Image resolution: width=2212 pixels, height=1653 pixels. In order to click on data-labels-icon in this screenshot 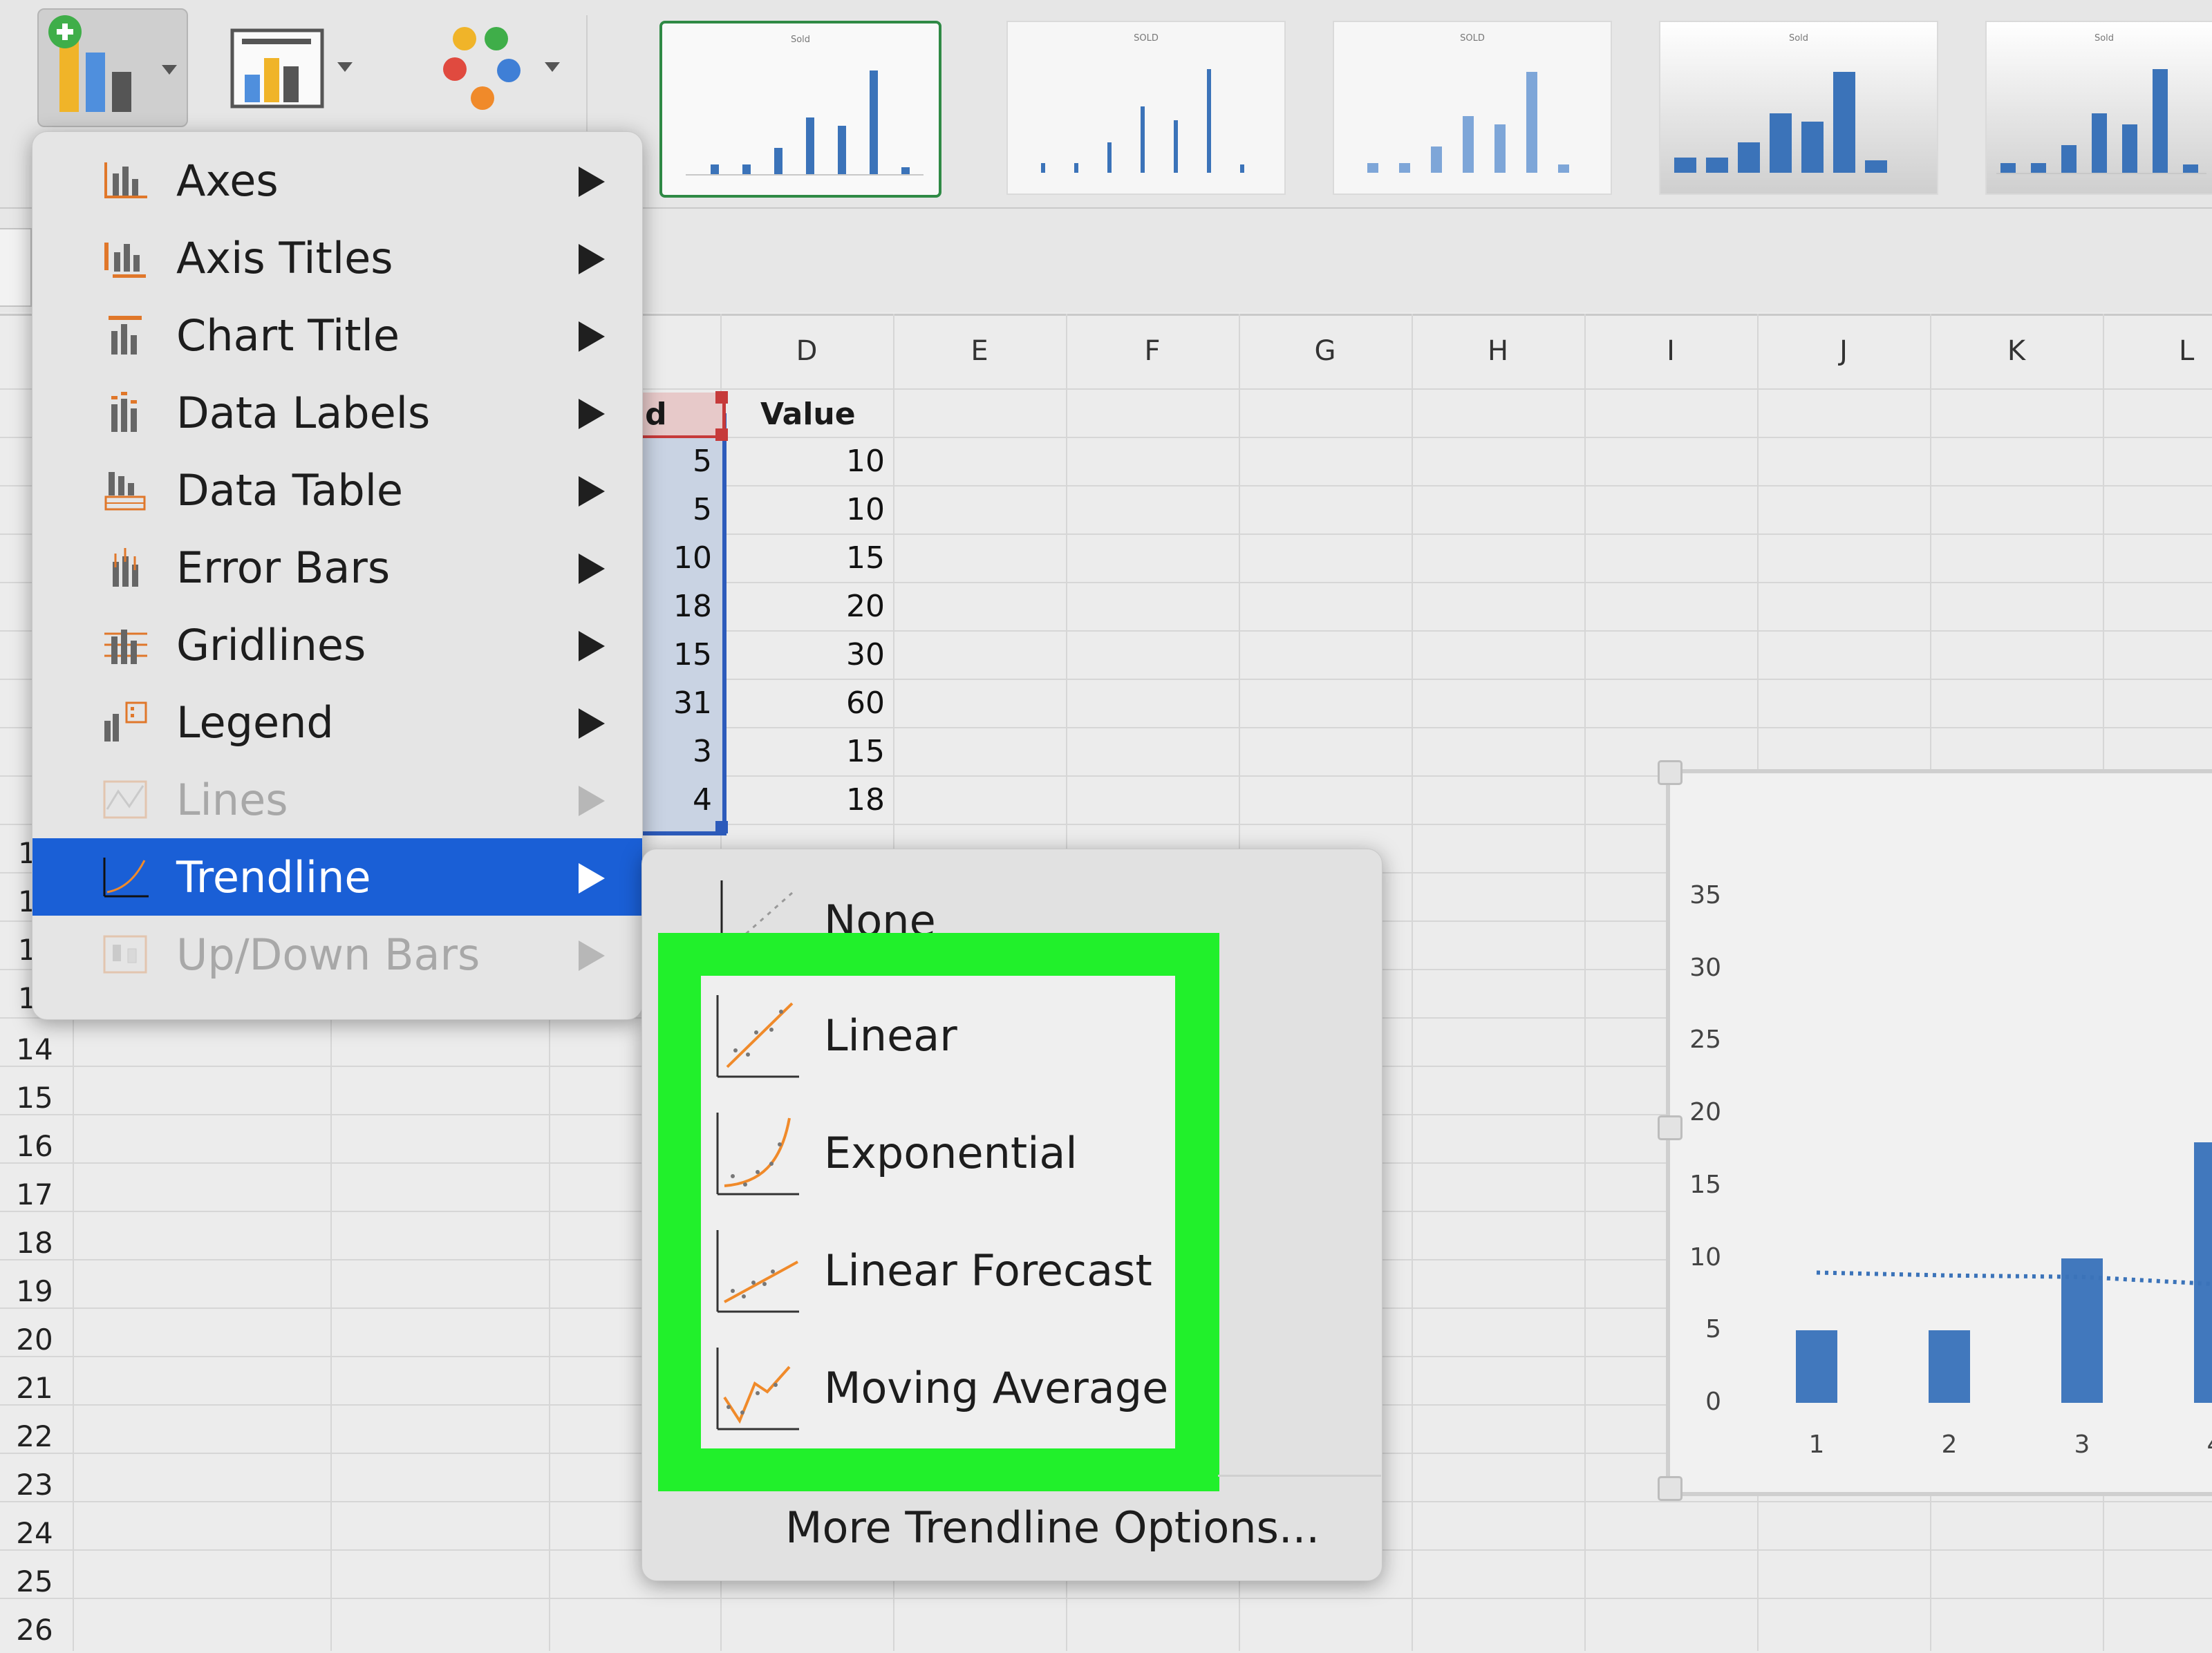, I will do `click(124, 412)`.